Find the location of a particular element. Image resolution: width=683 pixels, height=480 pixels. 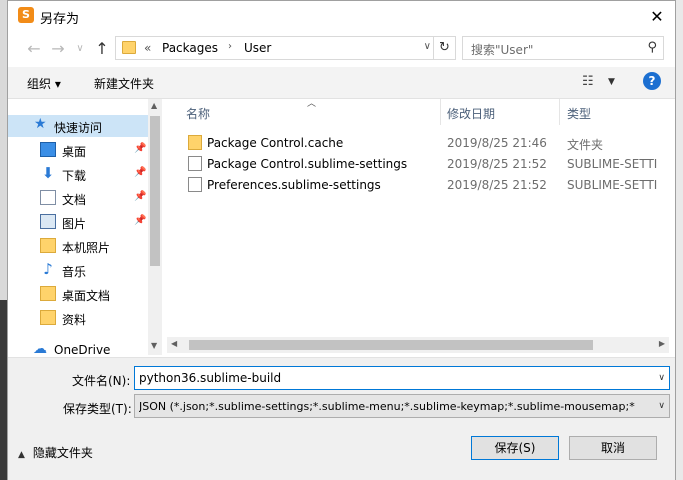

nav-item-music: ♪ 音乐 is located at coordinates (78, 270).